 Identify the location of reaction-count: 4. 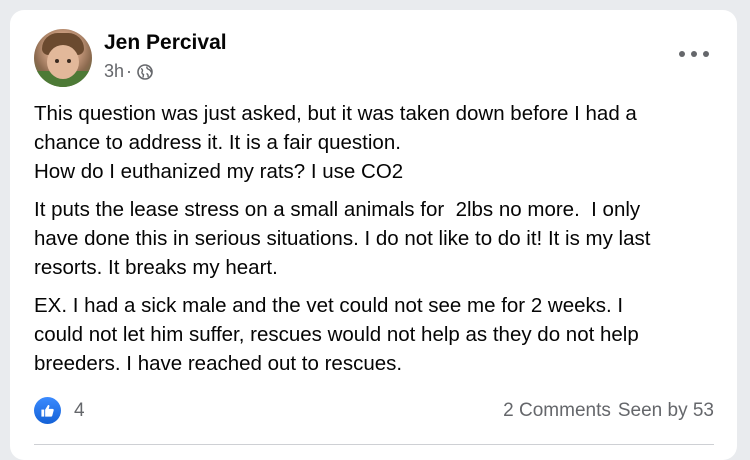
(79, 411).